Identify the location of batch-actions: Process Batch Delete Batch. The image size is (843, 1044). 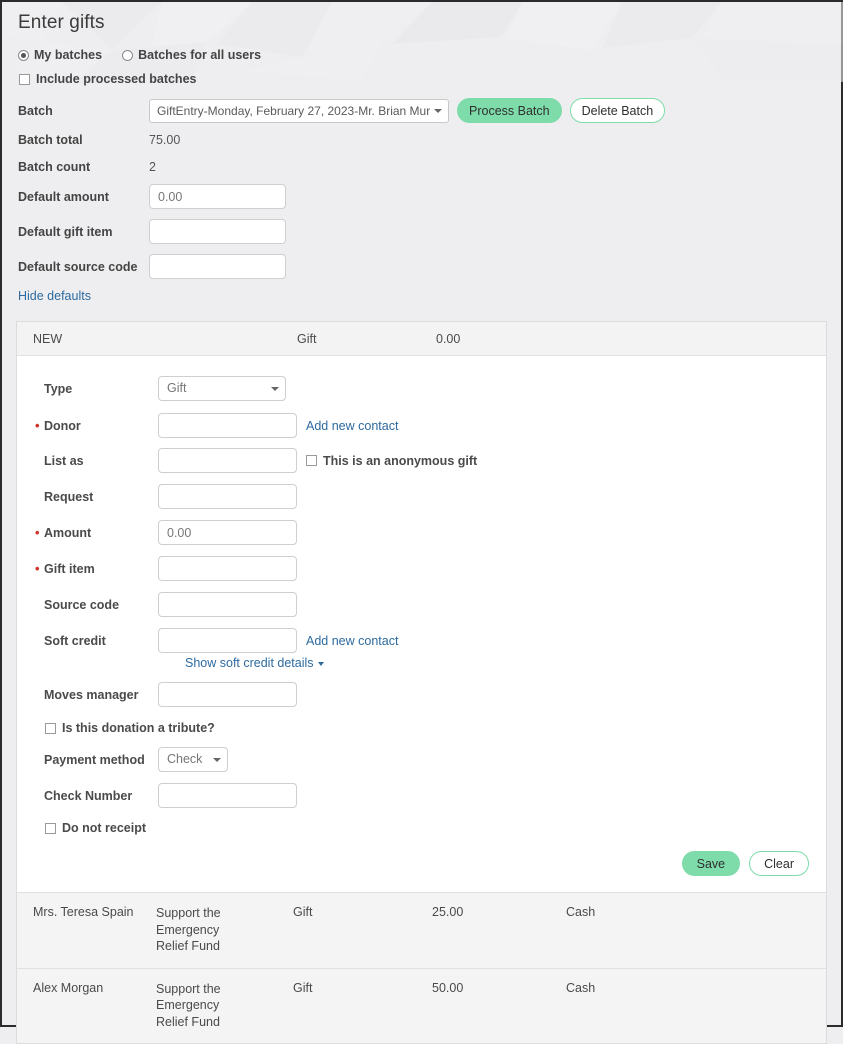
(561, 110).